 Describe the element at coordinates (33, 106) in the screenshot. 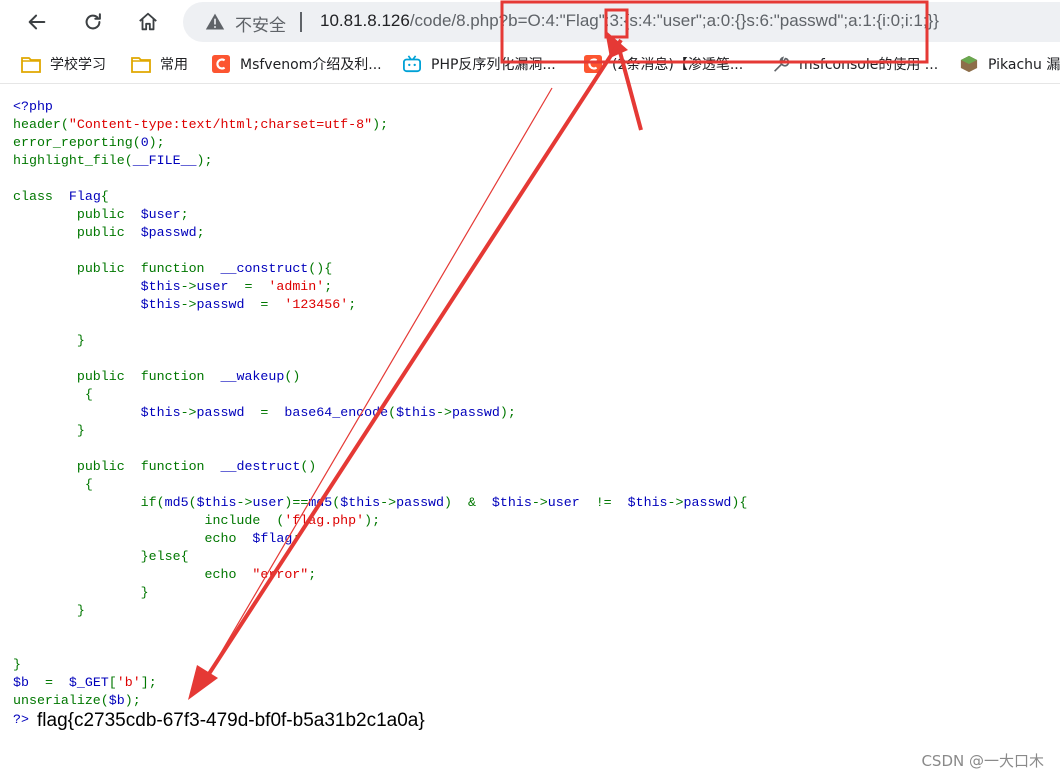

I see `code-line: <?php` at that location.